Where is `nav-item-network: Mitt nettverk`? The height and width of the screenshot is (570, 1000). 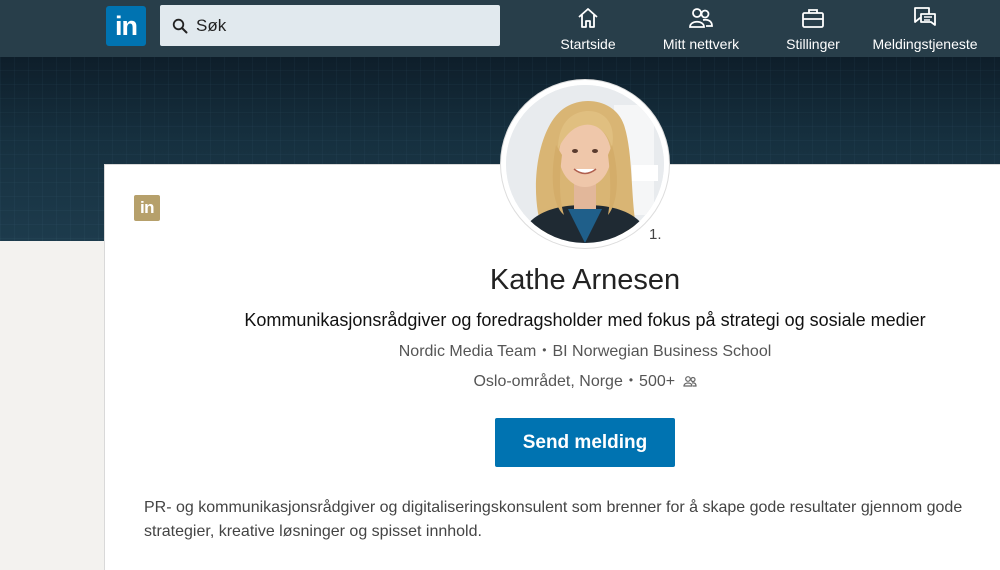 nav-item-network: Mitt nettverk is located at coordinates (701, 29).